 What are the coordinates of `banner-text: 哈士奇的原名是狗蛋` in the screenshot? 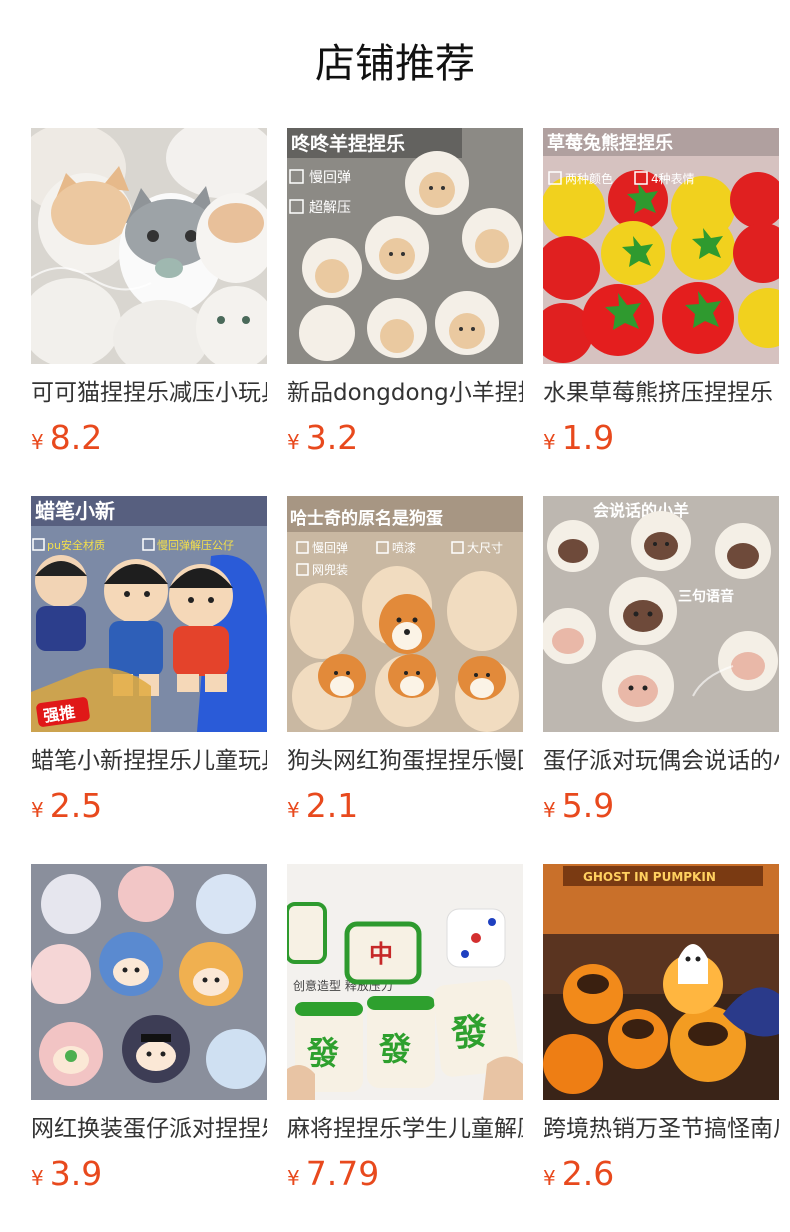 It's located at (366, 518).